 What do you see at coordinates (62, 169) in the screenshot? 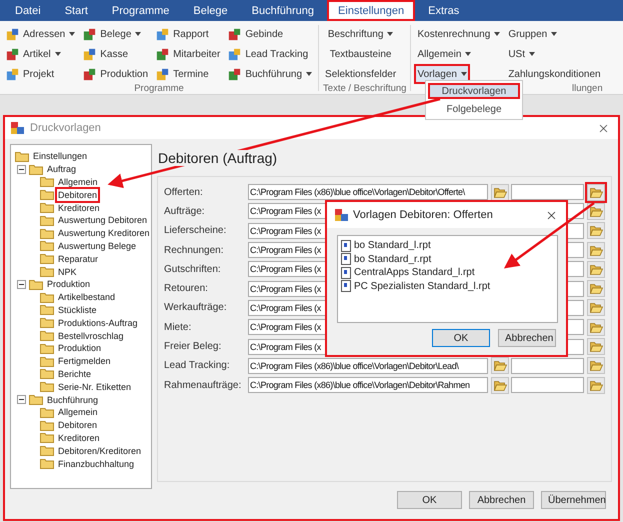
I see `tree-item: Auftrag` at bounding box center [62, 169].